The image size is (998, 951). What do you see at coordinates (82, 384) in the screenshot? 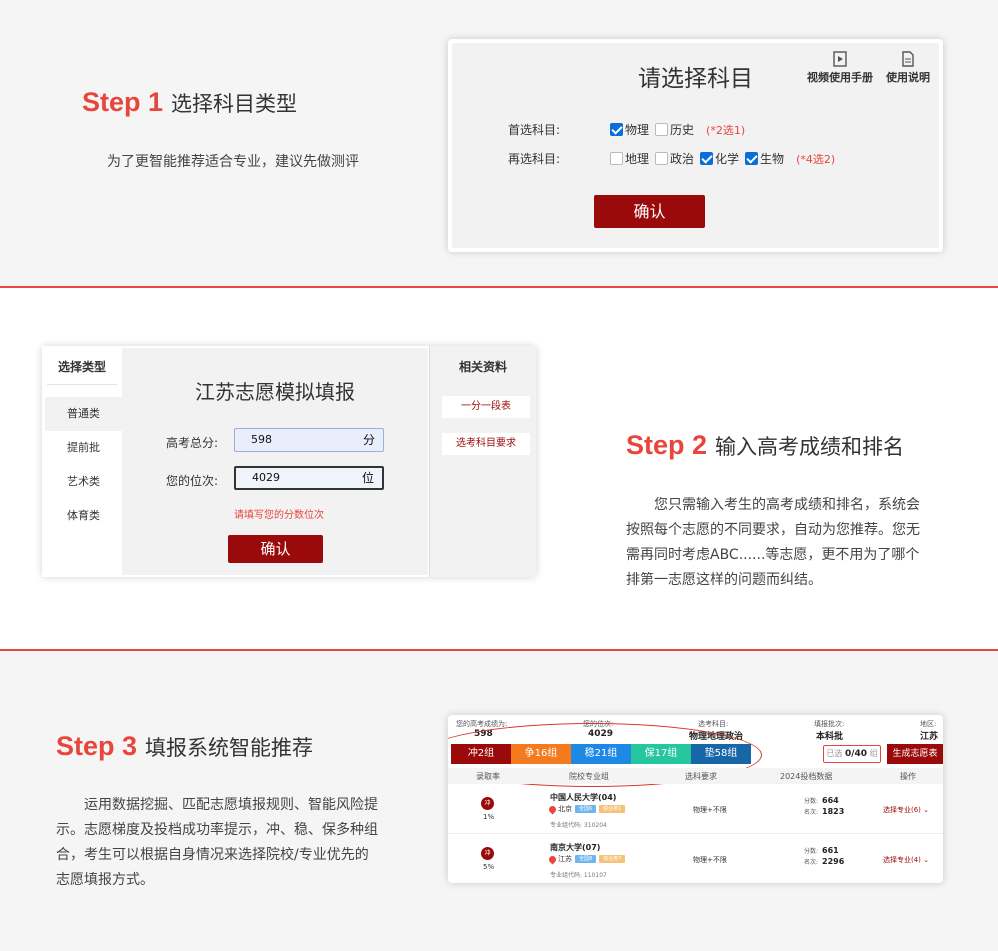
I see `sidebar-divider` at bounding box center [82, 384].